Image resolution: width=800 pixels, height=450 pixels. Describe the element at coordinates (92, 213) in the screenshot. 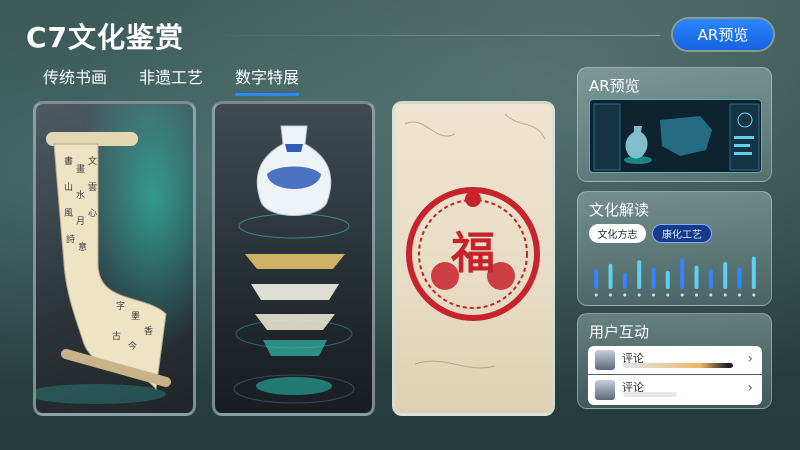

I see `svg-text: 心` at that location.